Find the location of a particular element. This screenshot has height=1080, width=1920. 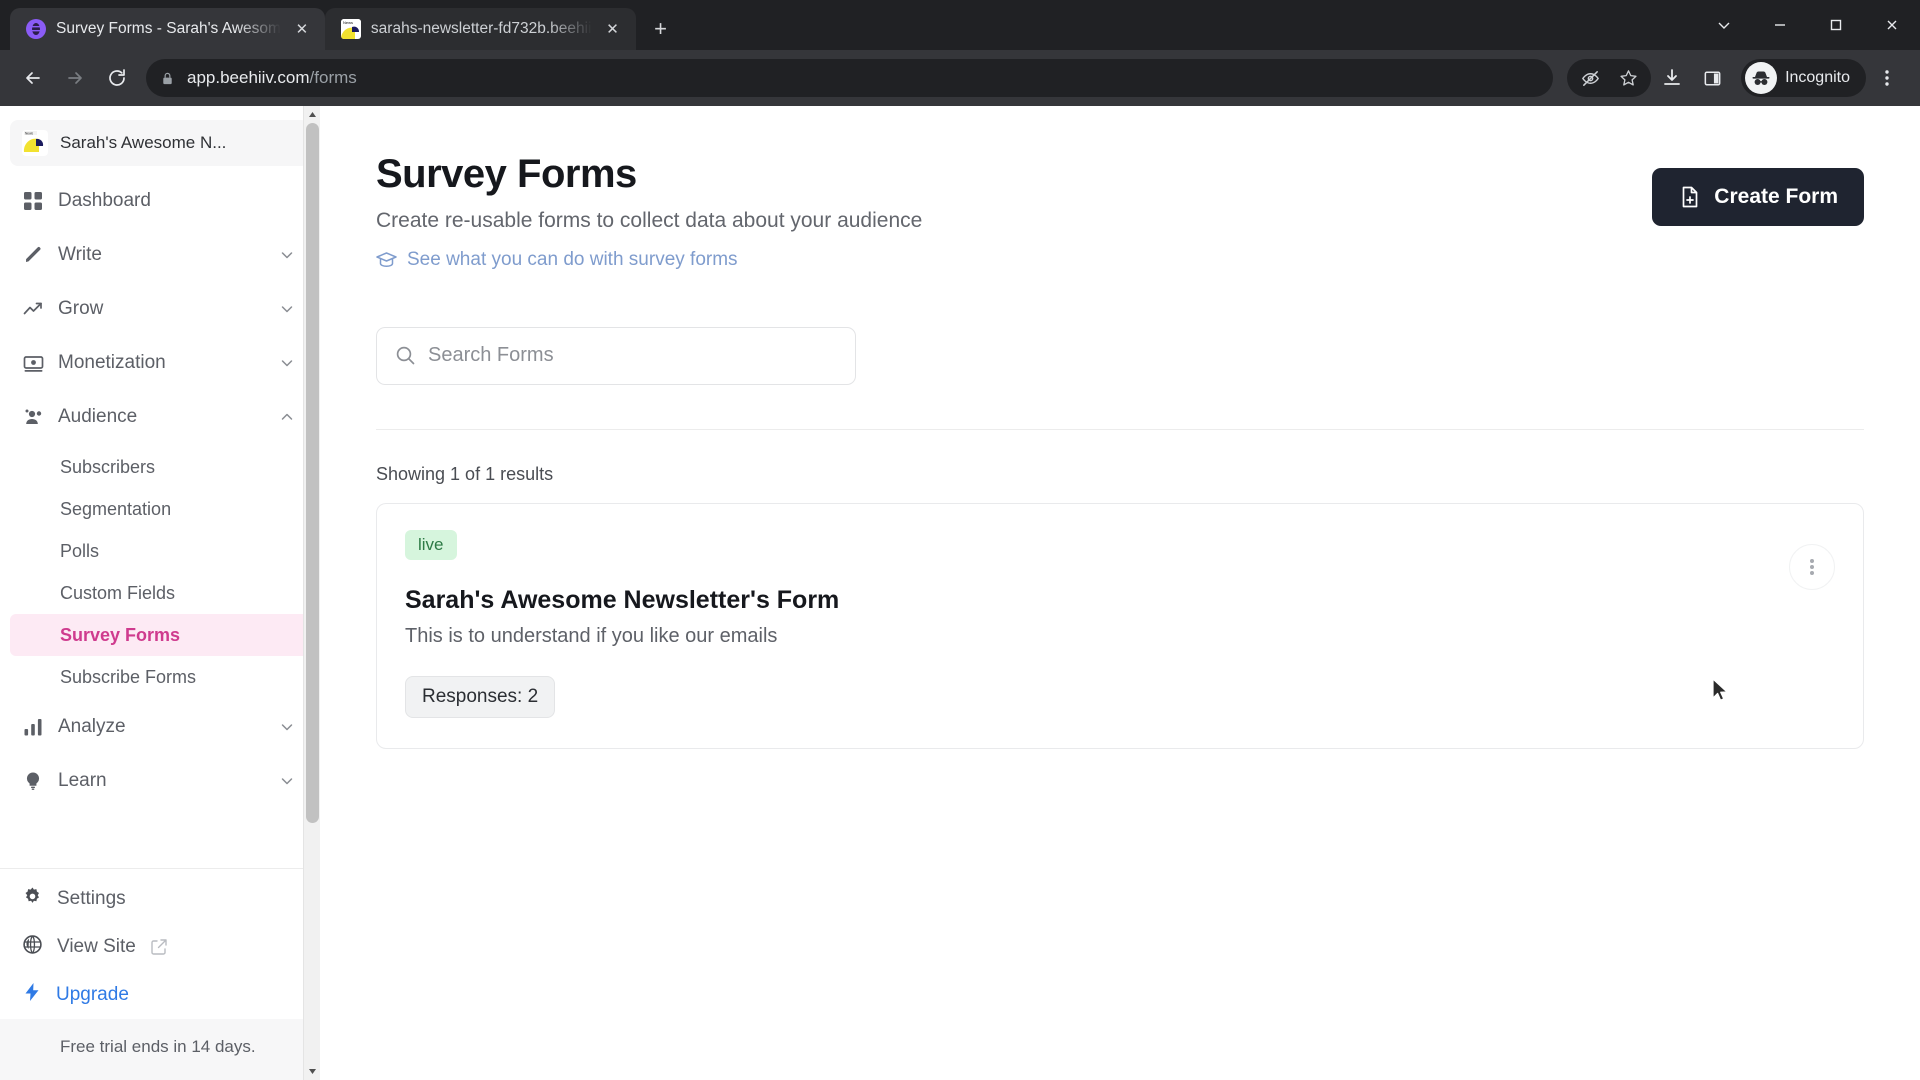

scroll-down-arrow-icon is located at coordinates (312, 1071).